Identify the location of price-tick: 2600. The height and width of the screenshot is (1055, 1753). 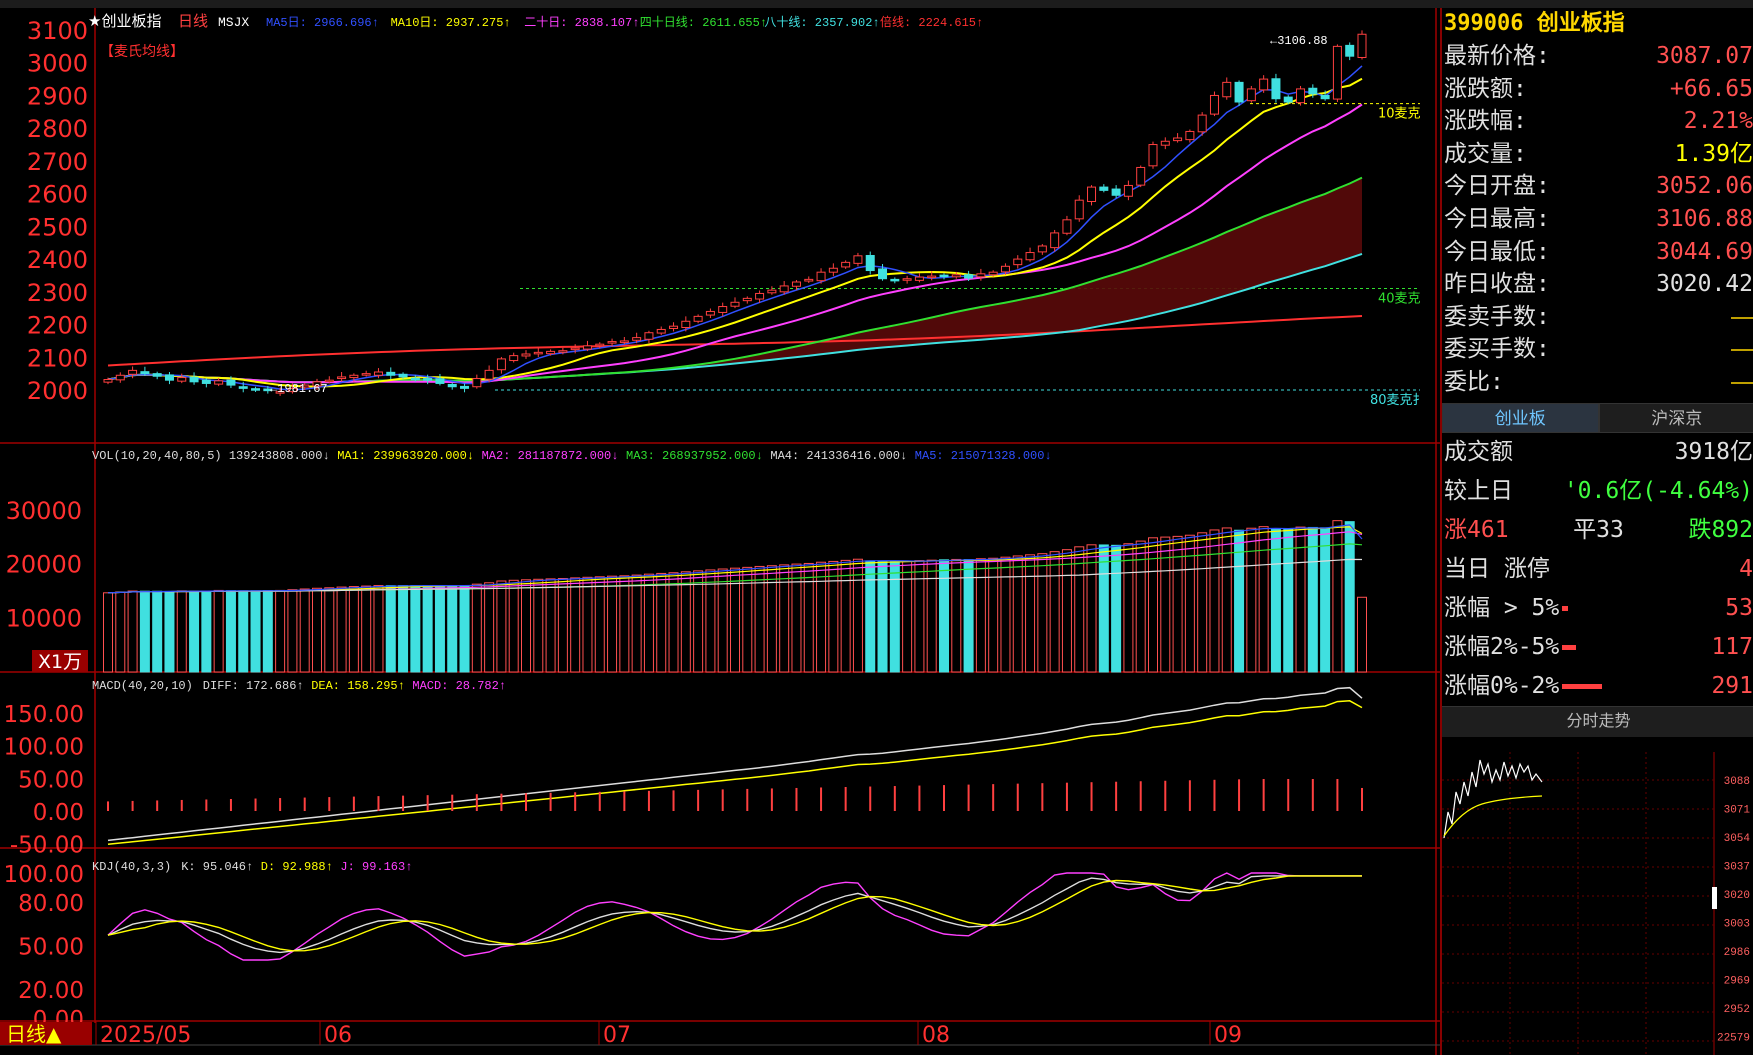
(57, 195).